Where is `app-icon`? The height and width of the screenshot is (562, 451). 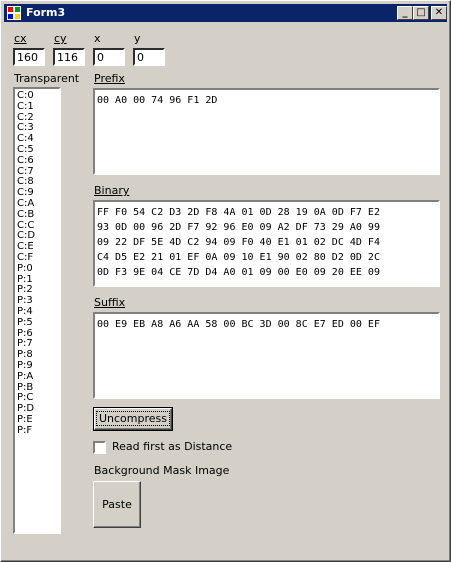 app-icon is located at coordinates (14, 13).